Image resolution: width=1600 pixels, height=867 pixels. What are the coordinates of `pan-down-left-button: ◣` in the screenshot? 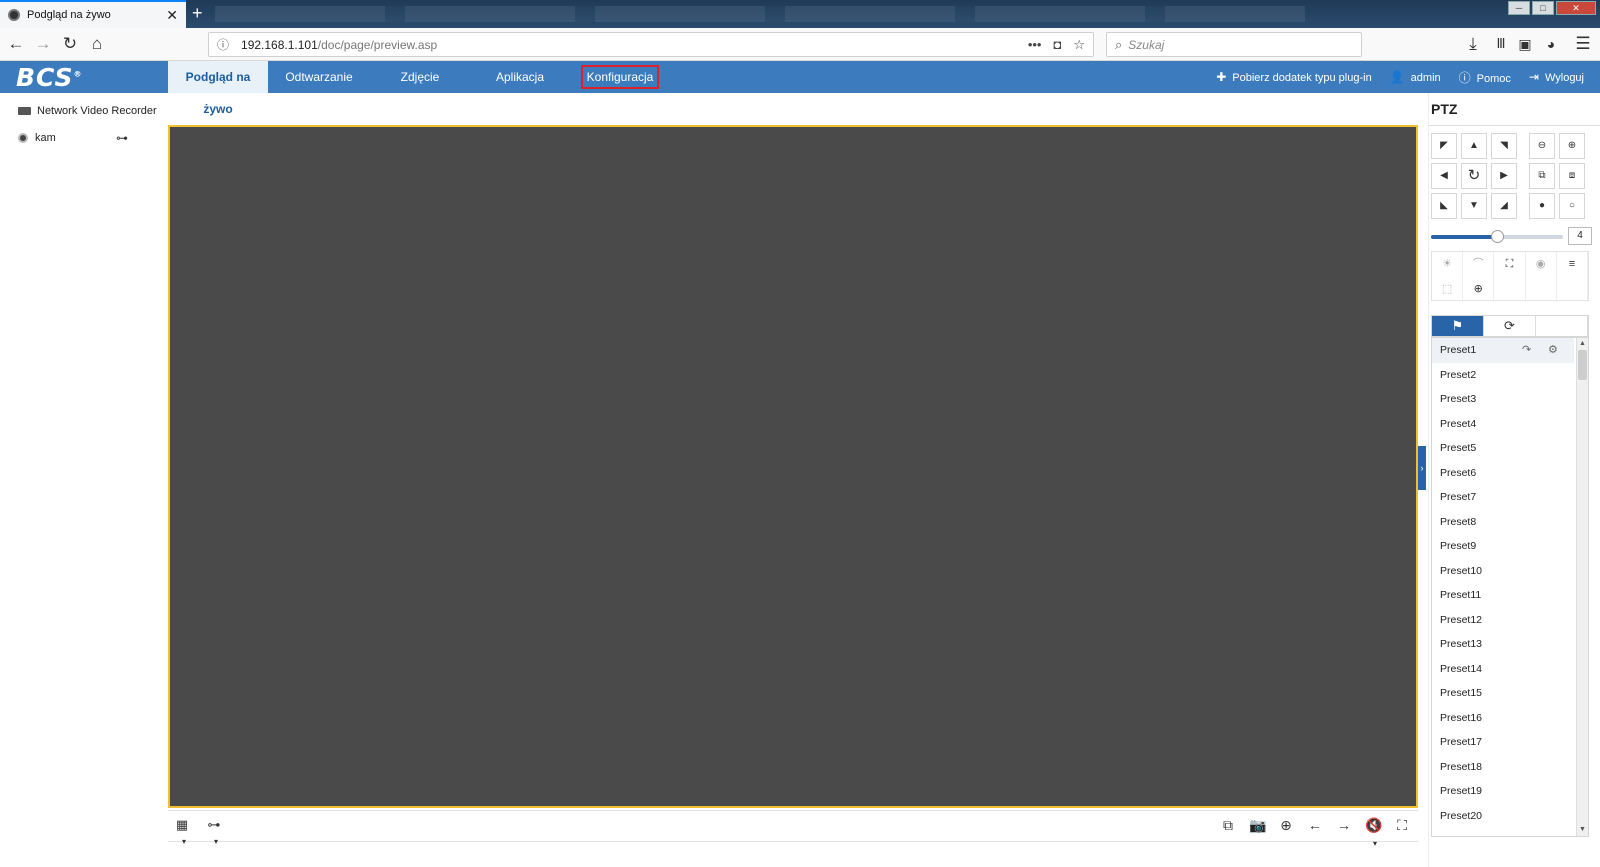 It's located at (1444, 206).